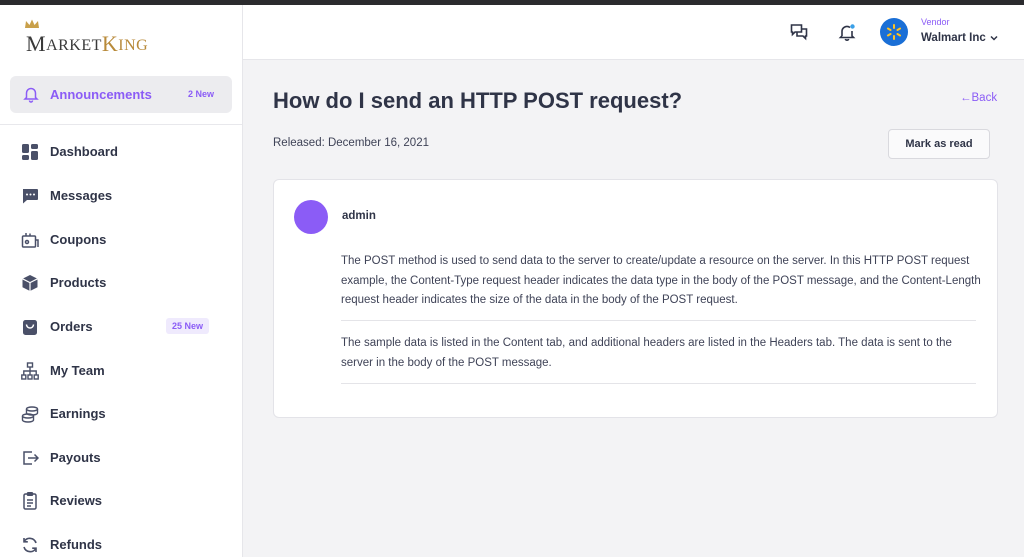 This screenshot has width=1024, height=557. I want to click on crown-icon, so click(32, 23).